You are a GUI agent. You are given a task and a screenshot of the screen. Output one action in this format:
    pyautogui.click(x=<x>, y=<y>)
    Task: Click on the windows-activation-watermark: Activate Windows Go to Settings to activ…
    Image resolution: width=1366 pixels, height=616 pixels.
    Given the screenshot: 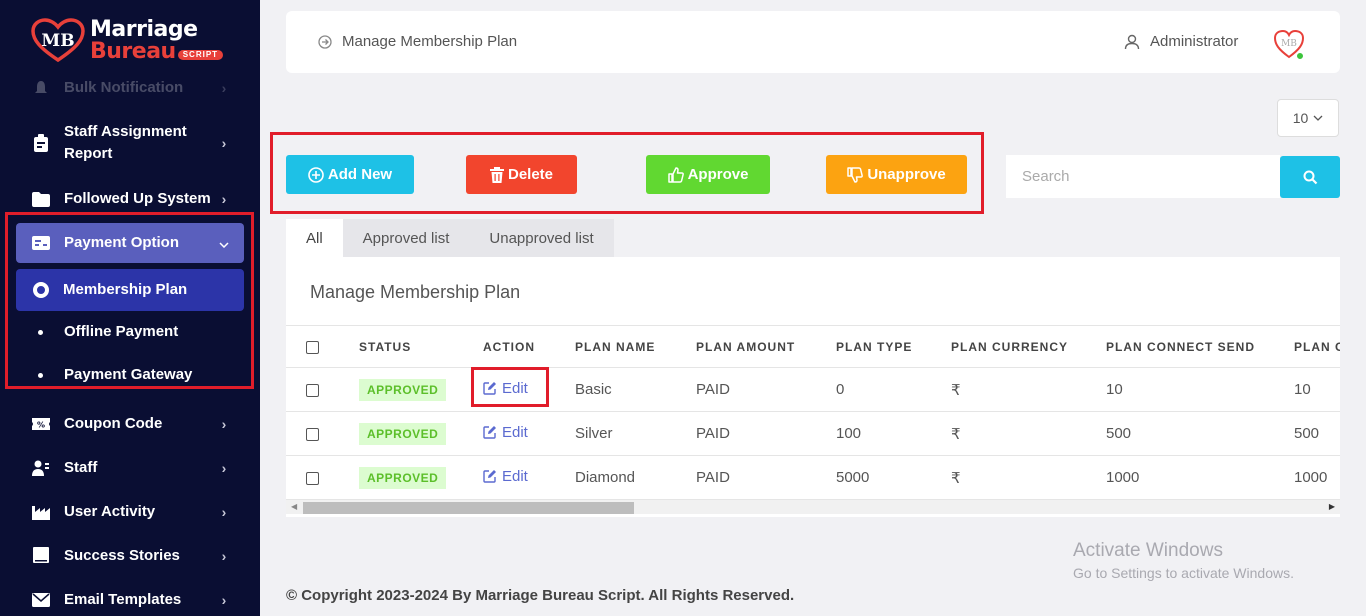 What is the action you would take?
    pyautogui.click(x=1183, y=560)
    